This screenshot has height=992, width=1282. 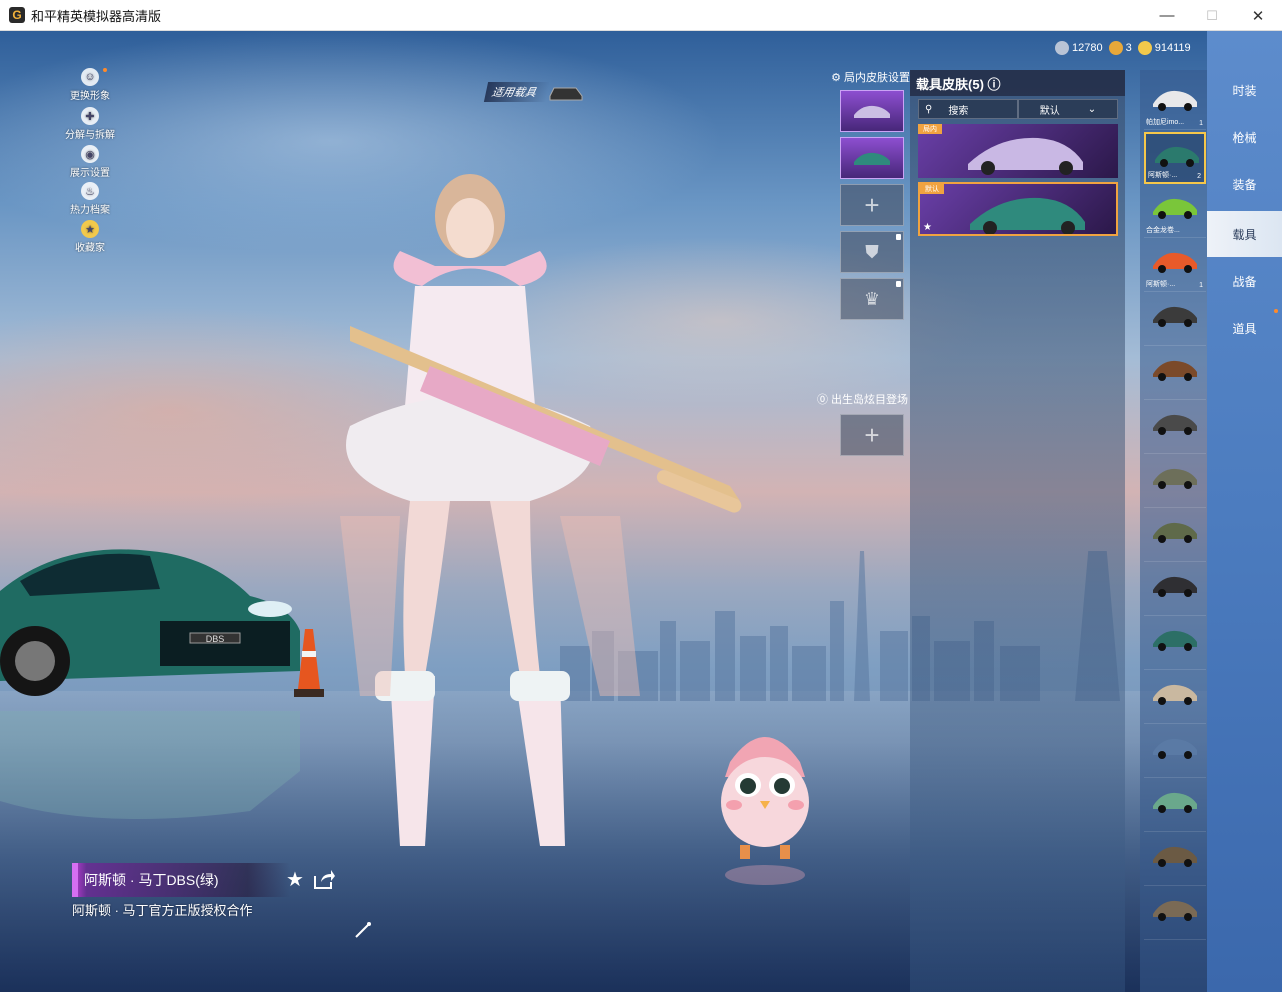 What do you see at coordinates (958, 111) in the screenshot?
I see `search-placeholder: 搜索` at bounding box center [958, 111].